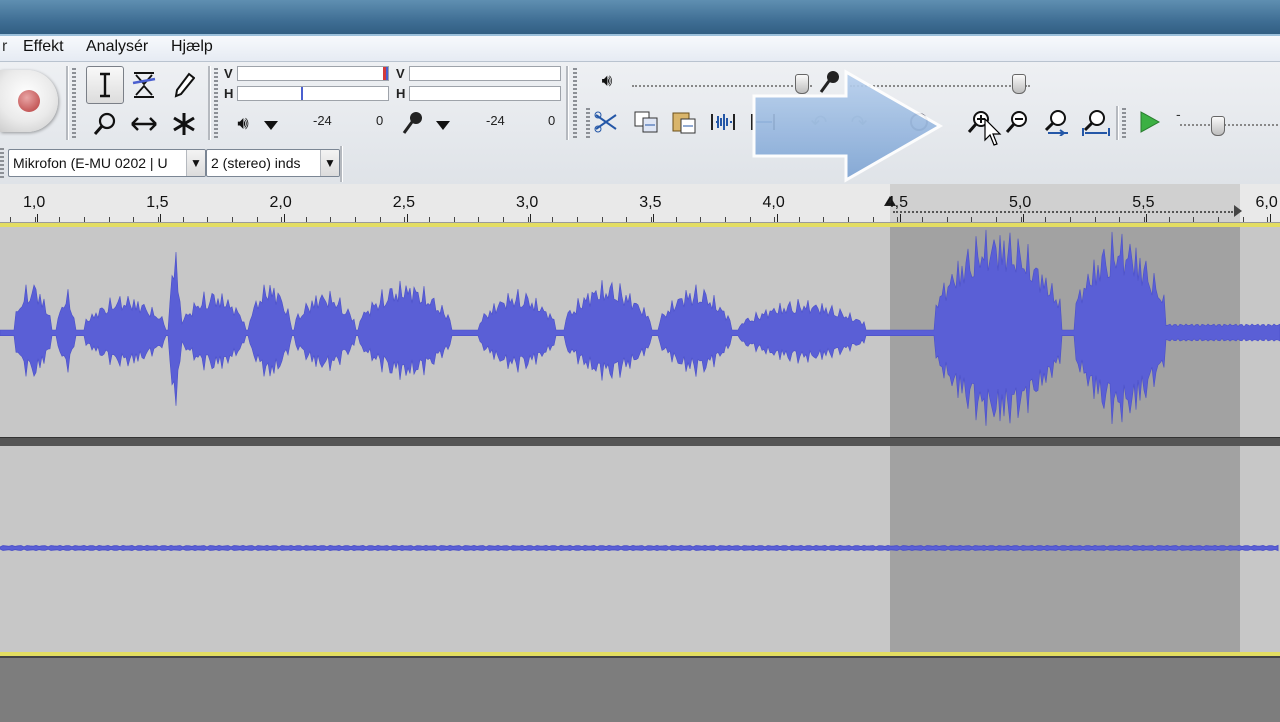  I want to click on fit-selection-button, so click(1055, 122).